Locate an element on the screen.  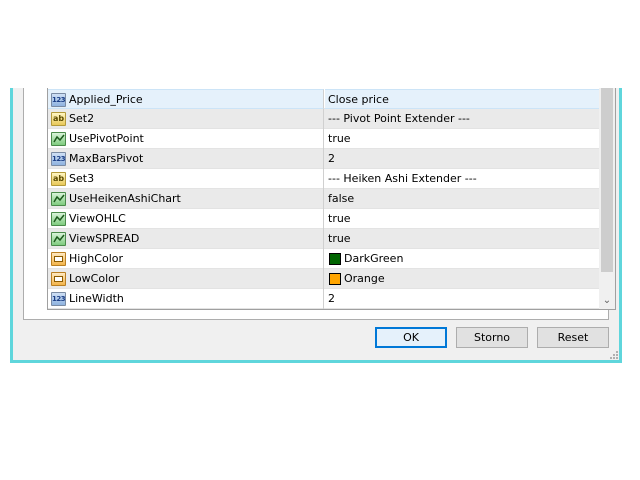
property-value-cell: --- Pivot Point Extender --- is located at coordinates (463, 119).